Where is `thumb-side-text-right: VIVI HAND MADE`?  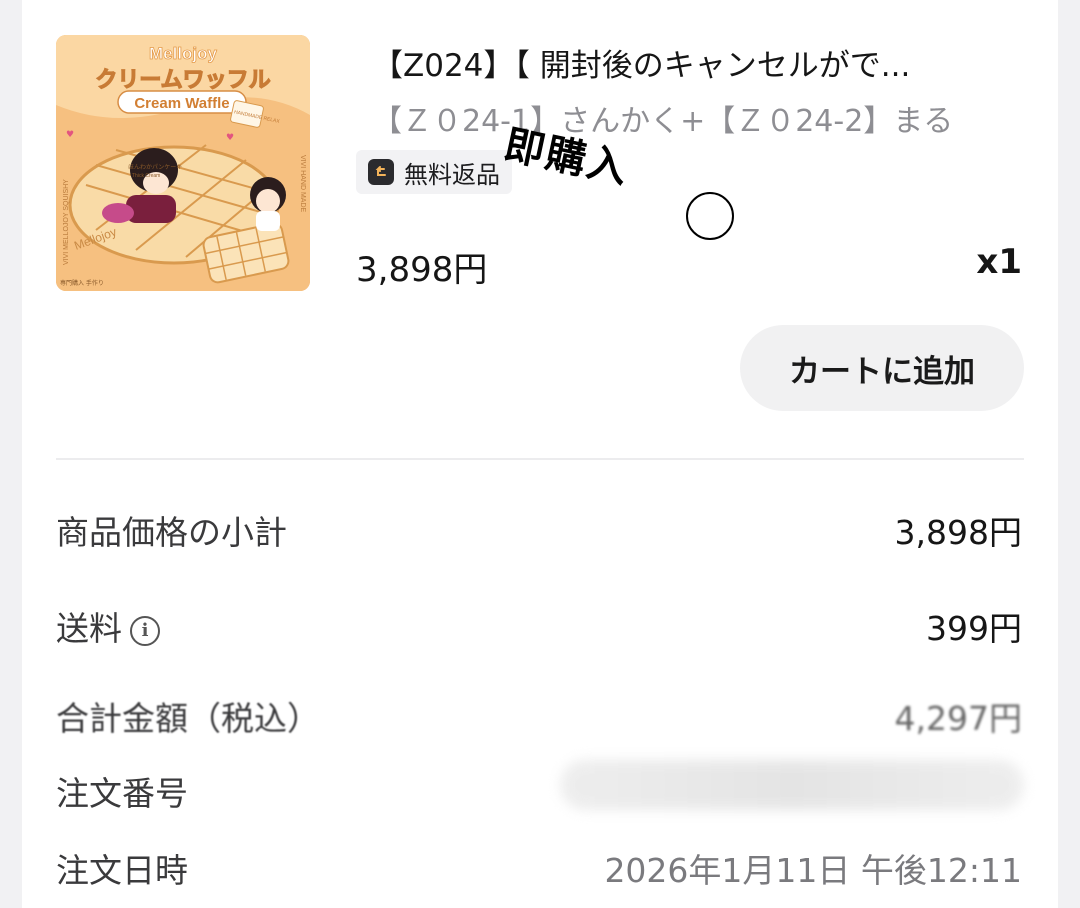
thumb-side-text-right: VIVI HAND MADE is located at coordinates (302, 184).